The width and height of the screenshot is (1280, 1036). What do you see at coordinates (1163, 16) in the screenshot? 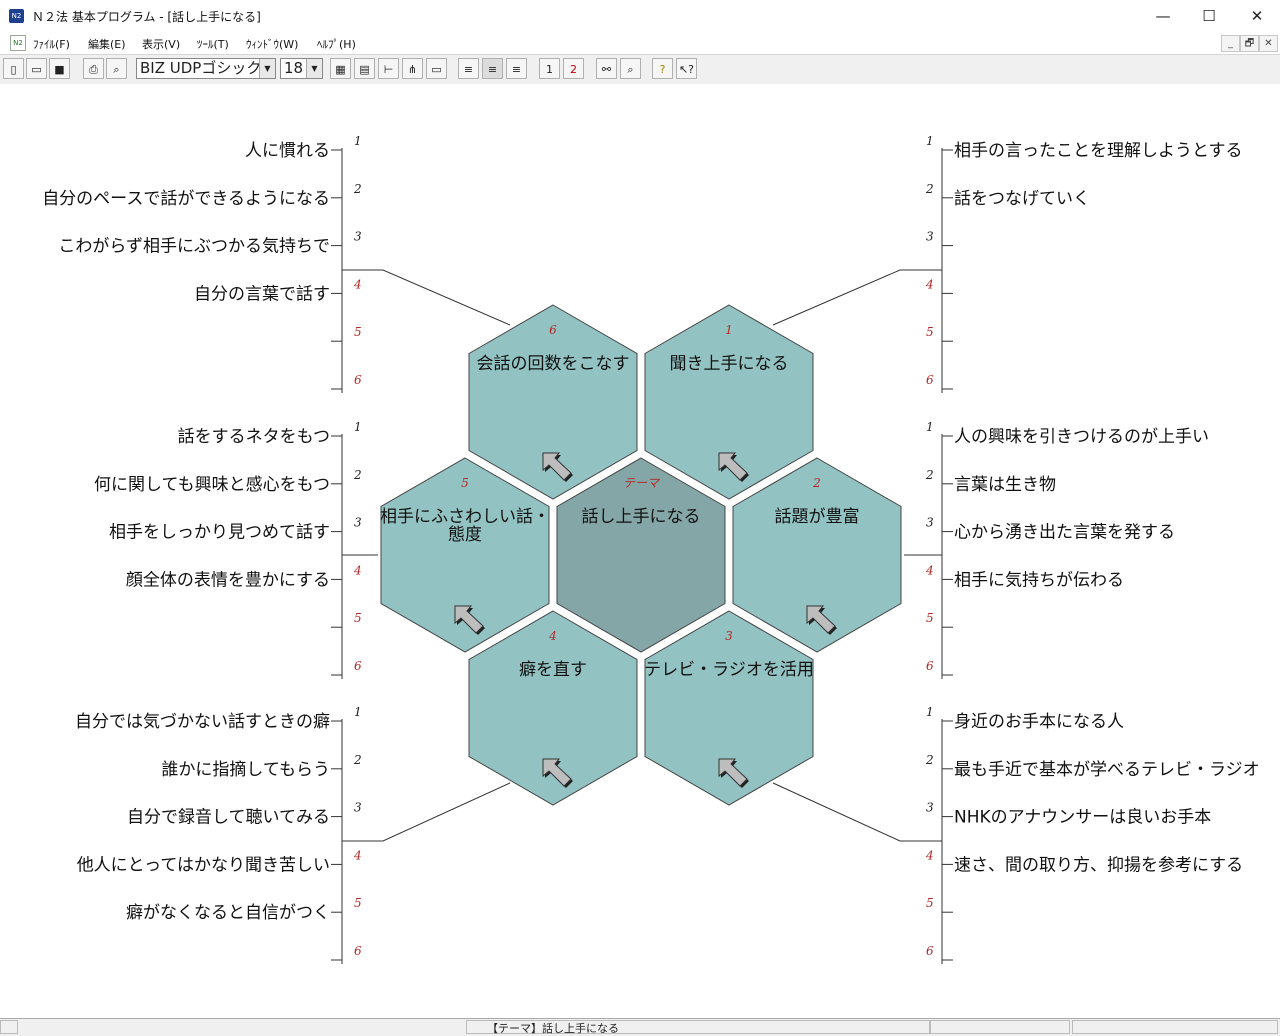
I see `minimize-button: —` at bounding box center [1163, 16].